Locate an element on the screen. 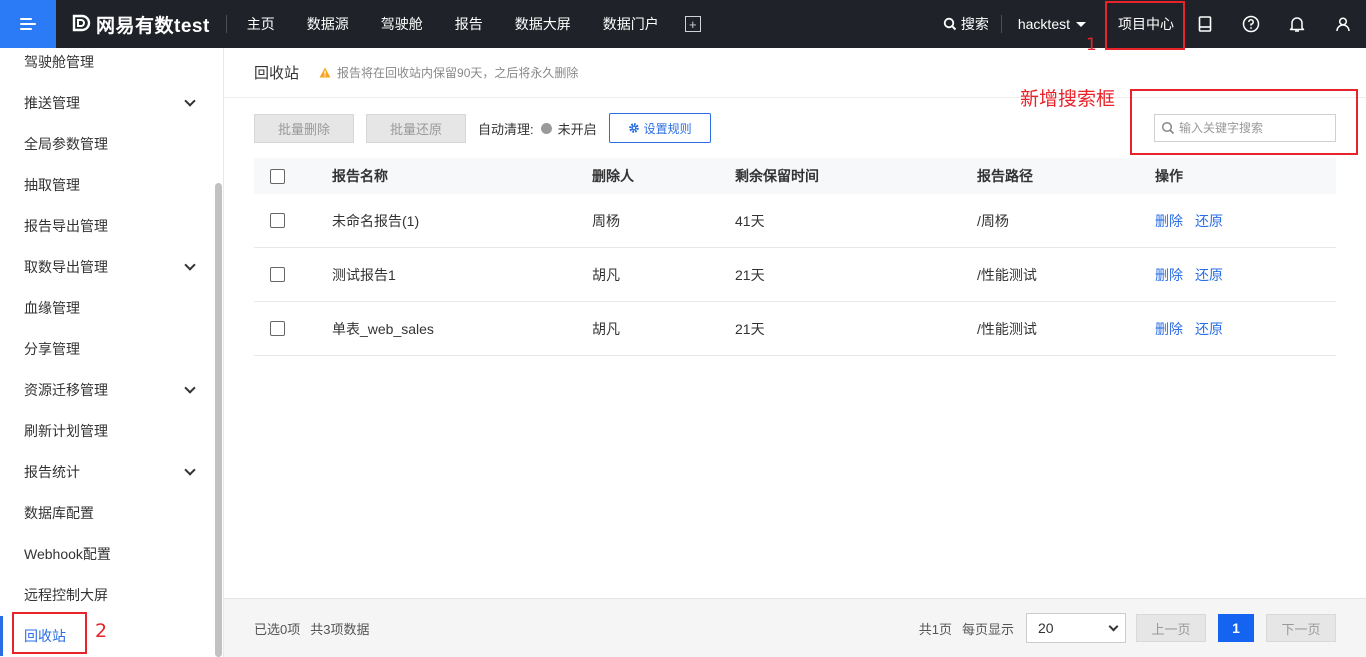 The image size is (1366, 657). batch-delete-button: 批量删除 is located at coordinates (304, 128).